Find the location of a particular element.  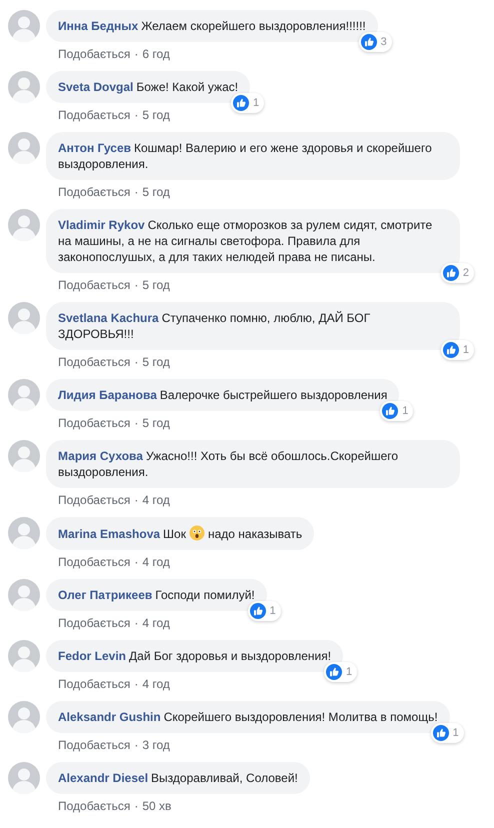

reaction-badge: 3 is located at coordinates (375, 42).